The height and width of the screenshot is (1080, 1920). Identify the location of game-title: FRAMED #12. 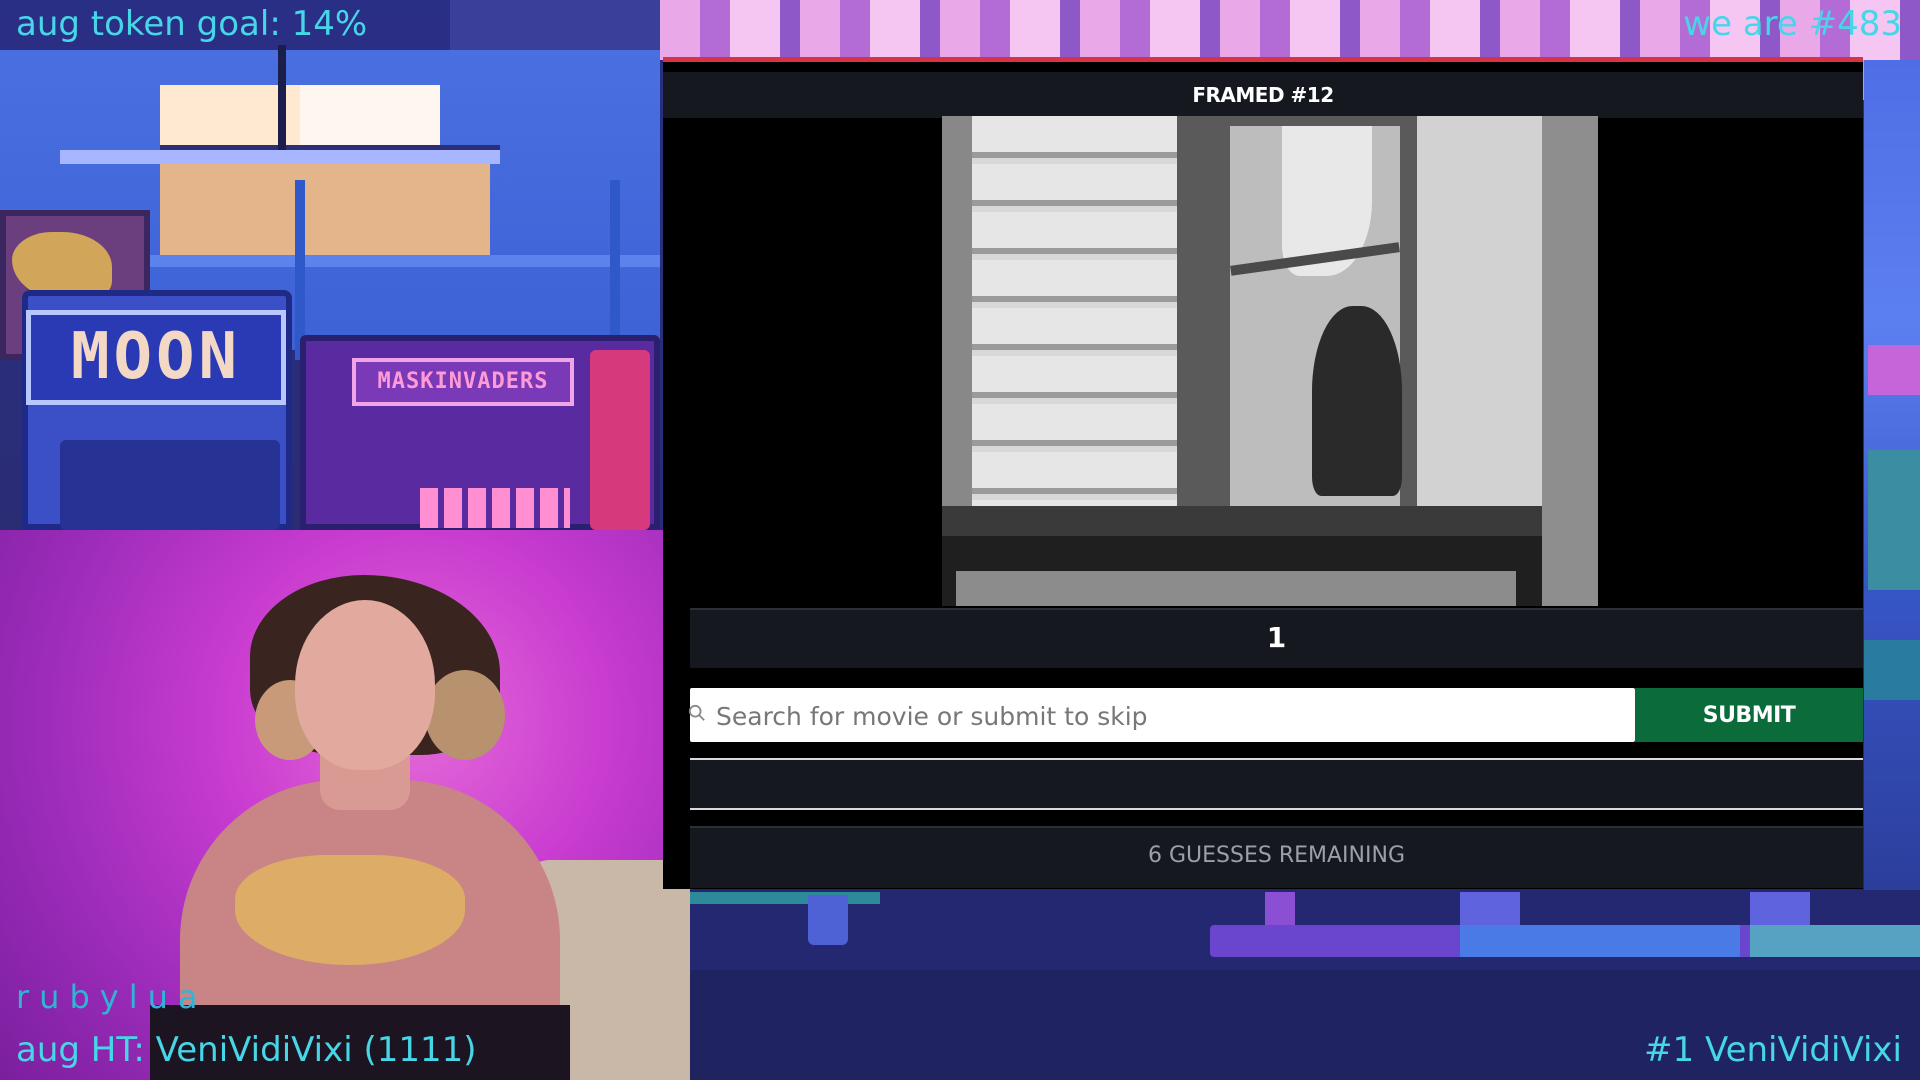
(1263, 95).